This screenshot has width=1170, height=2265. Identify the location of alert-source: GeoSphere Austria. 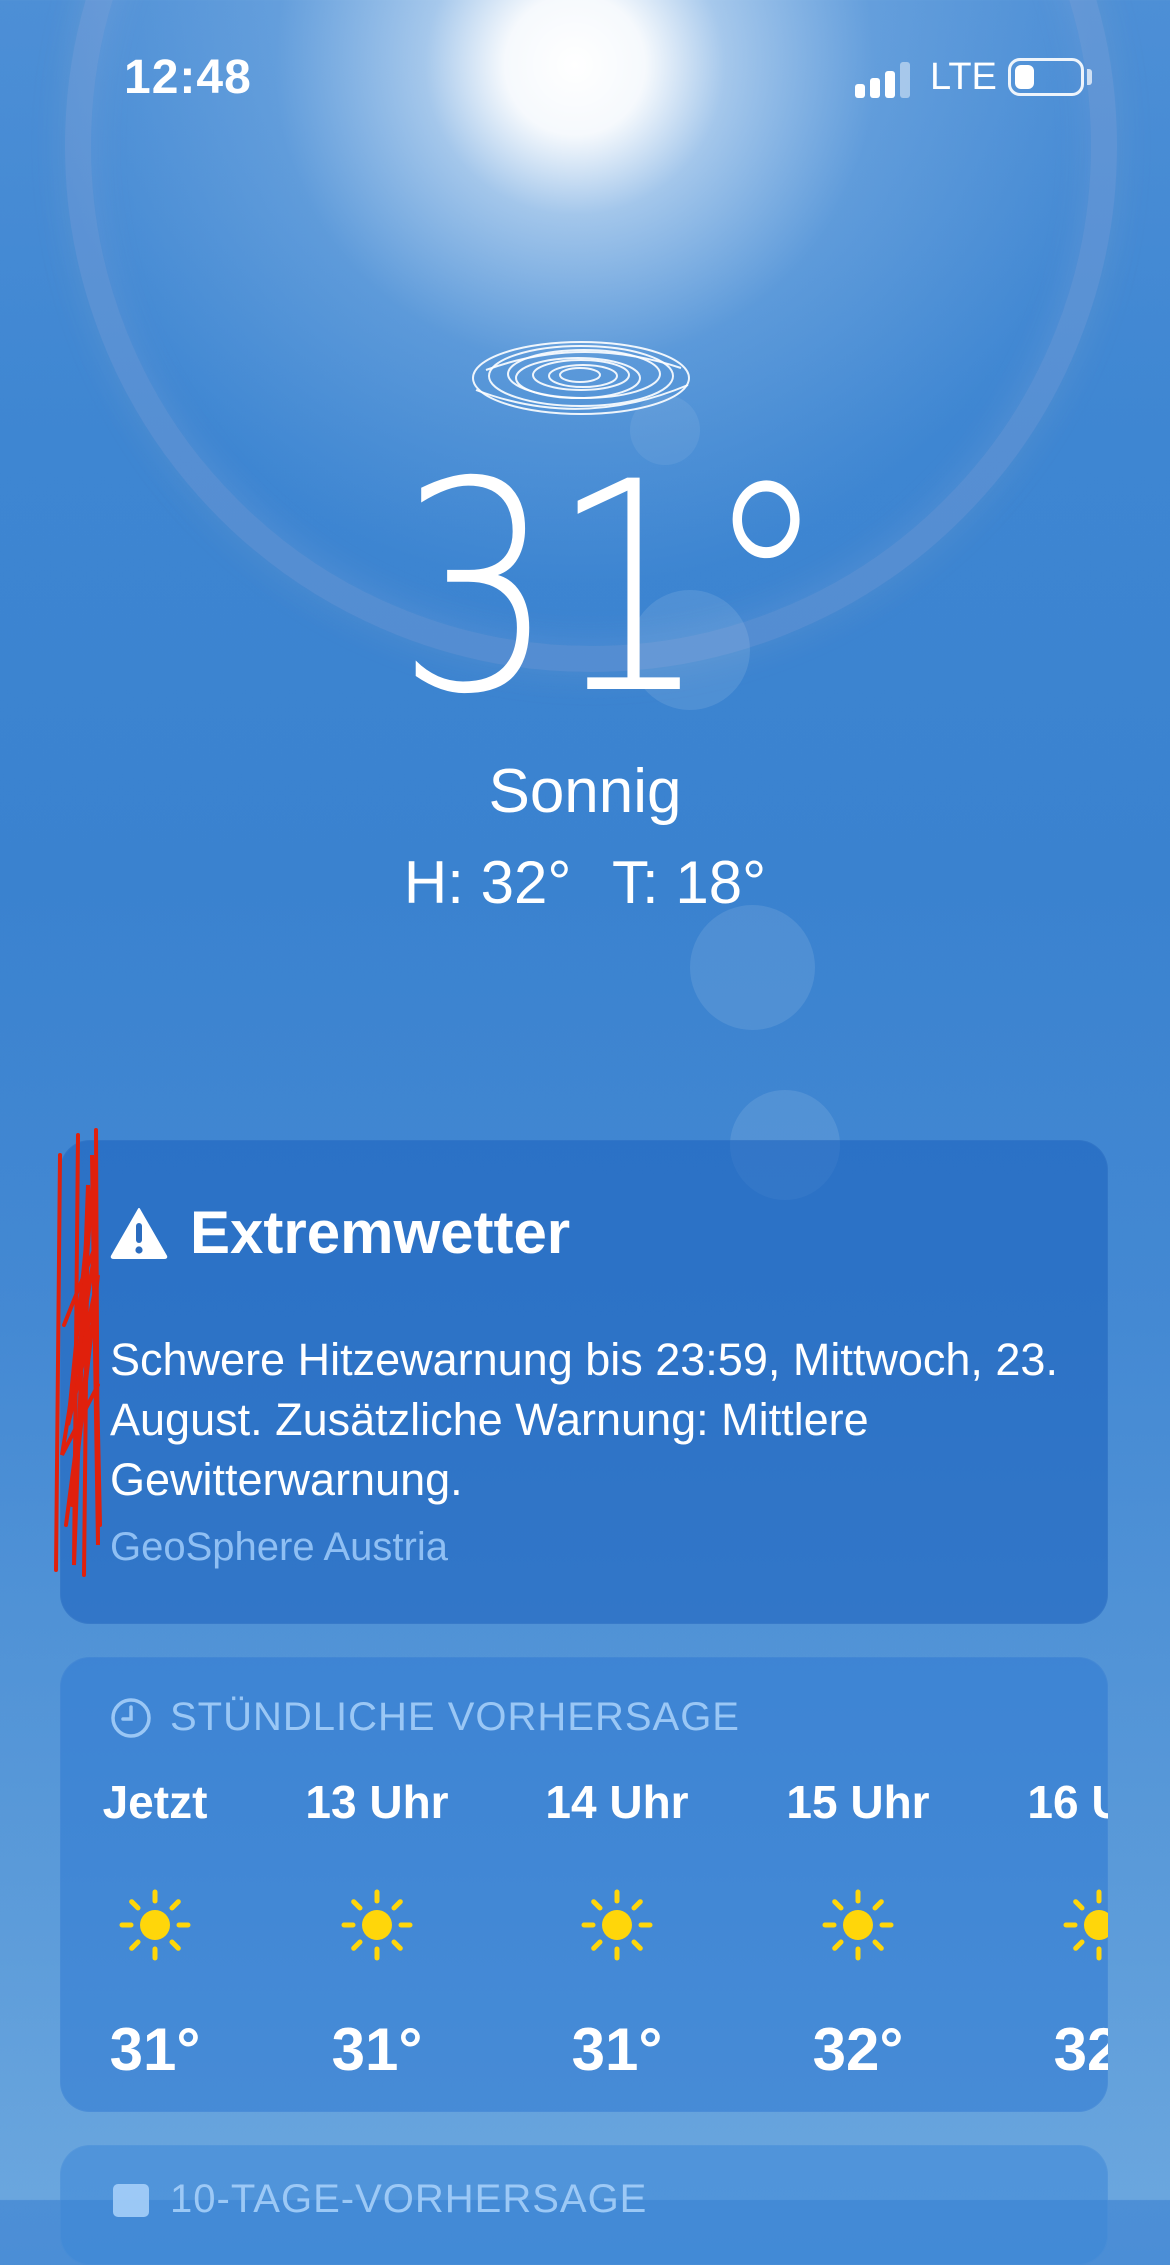
(279, 1547).